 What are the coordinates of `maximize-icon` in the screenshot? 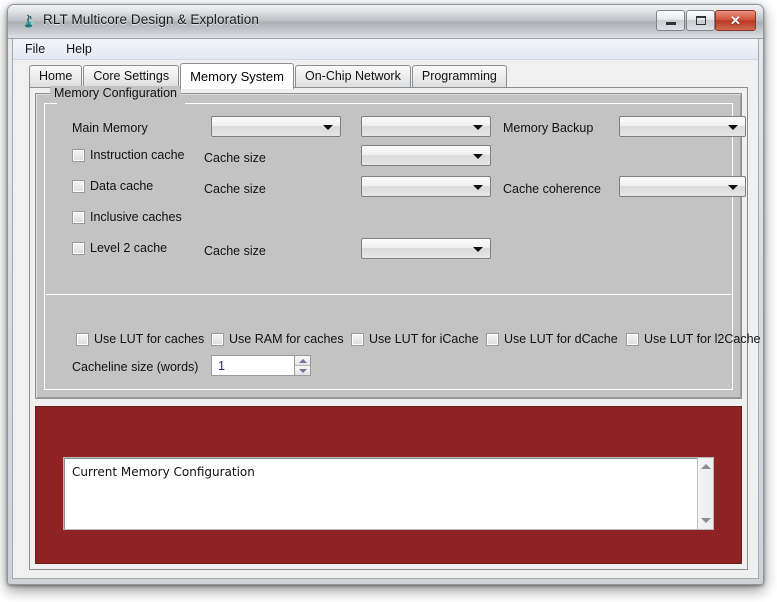 It's located at (700, 20).